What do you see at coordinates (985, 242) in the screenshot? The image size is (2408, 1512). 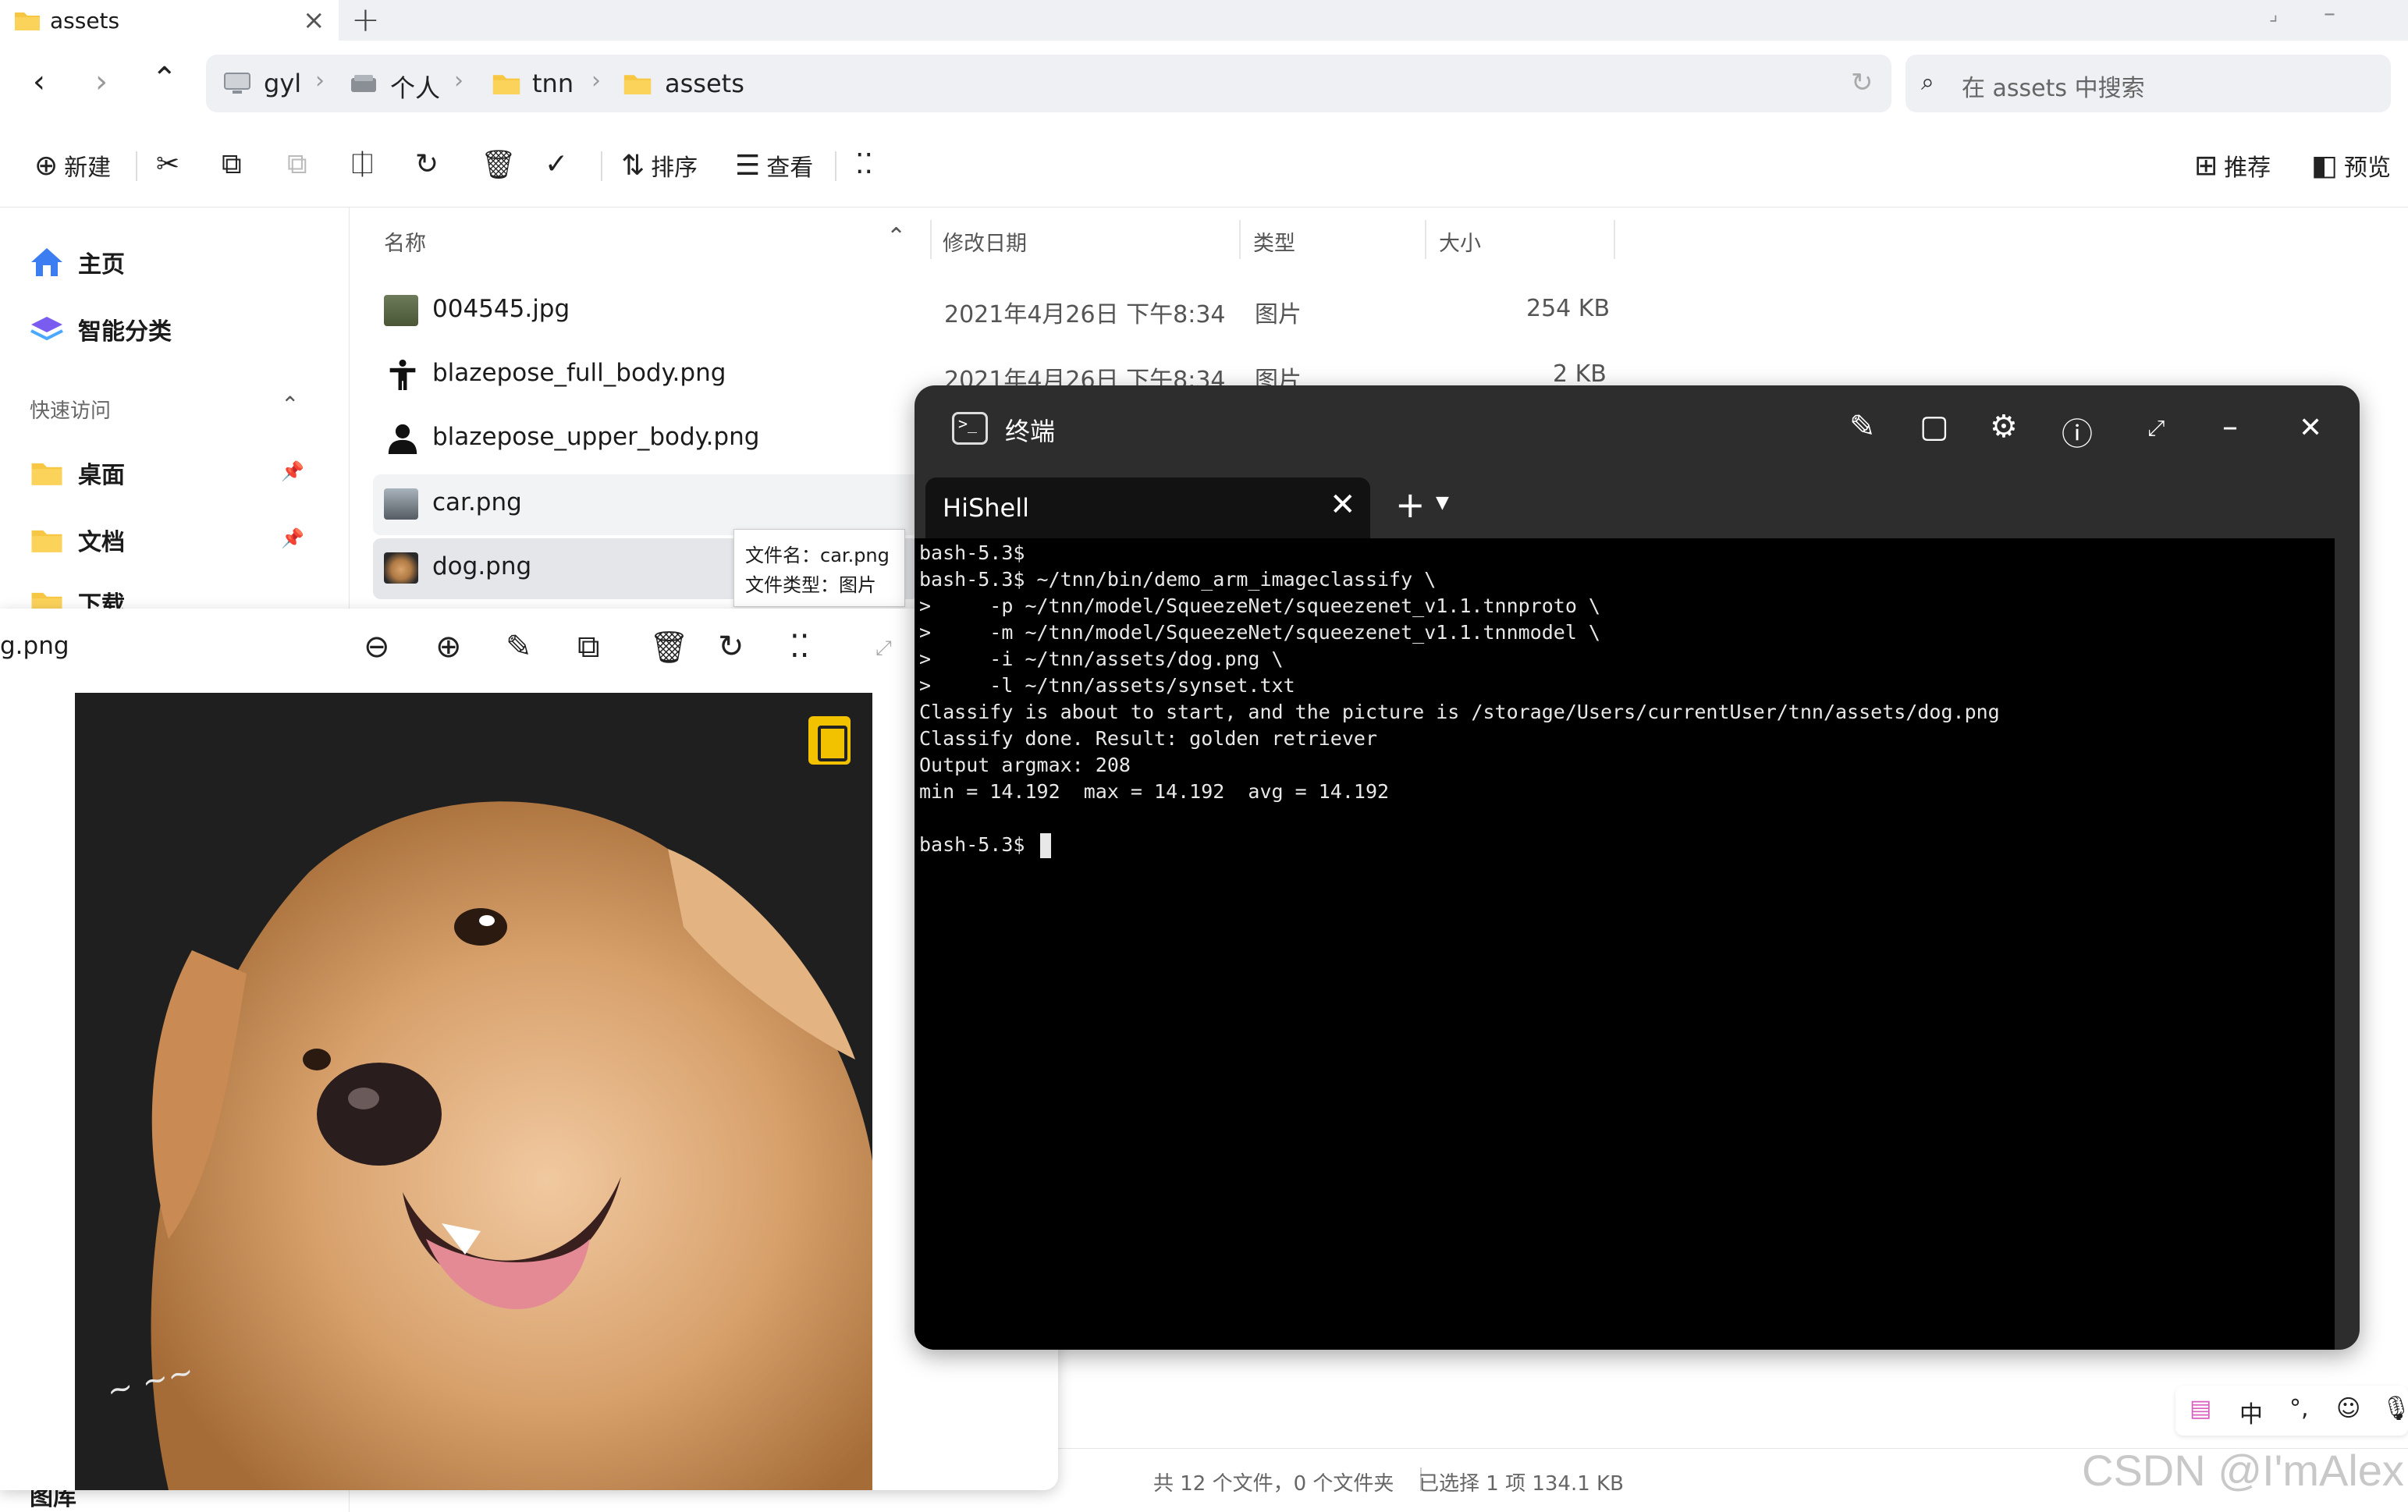 I see `col-date: 修改日期` at bounding box center [985, 242].